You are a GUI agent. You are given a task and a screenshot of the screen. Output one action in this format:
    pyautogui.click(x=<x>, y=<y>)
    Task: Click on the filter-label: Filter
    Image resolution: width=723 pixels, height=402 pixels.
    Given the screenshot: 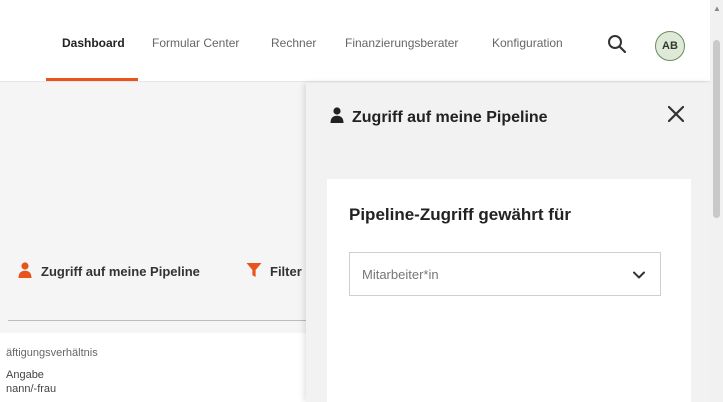 What is the action you would take?
    pyautogui.click(x=286, y=271)
    